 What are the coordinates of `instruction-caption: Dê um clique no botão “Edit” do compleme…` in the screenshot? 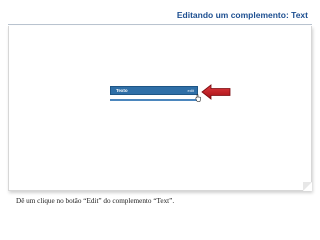 It's located at (95, 201).